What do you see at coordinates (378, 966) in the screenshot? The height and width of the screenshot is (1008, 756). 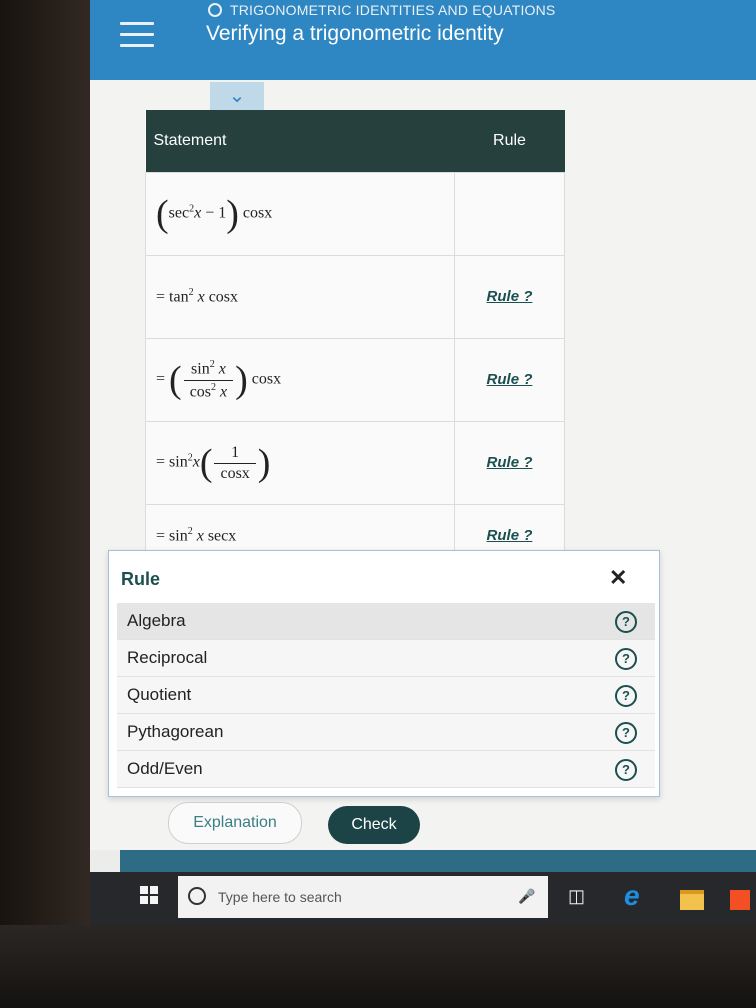 I see `monitor-bezel-bottom` at bounding box center [378, 966].